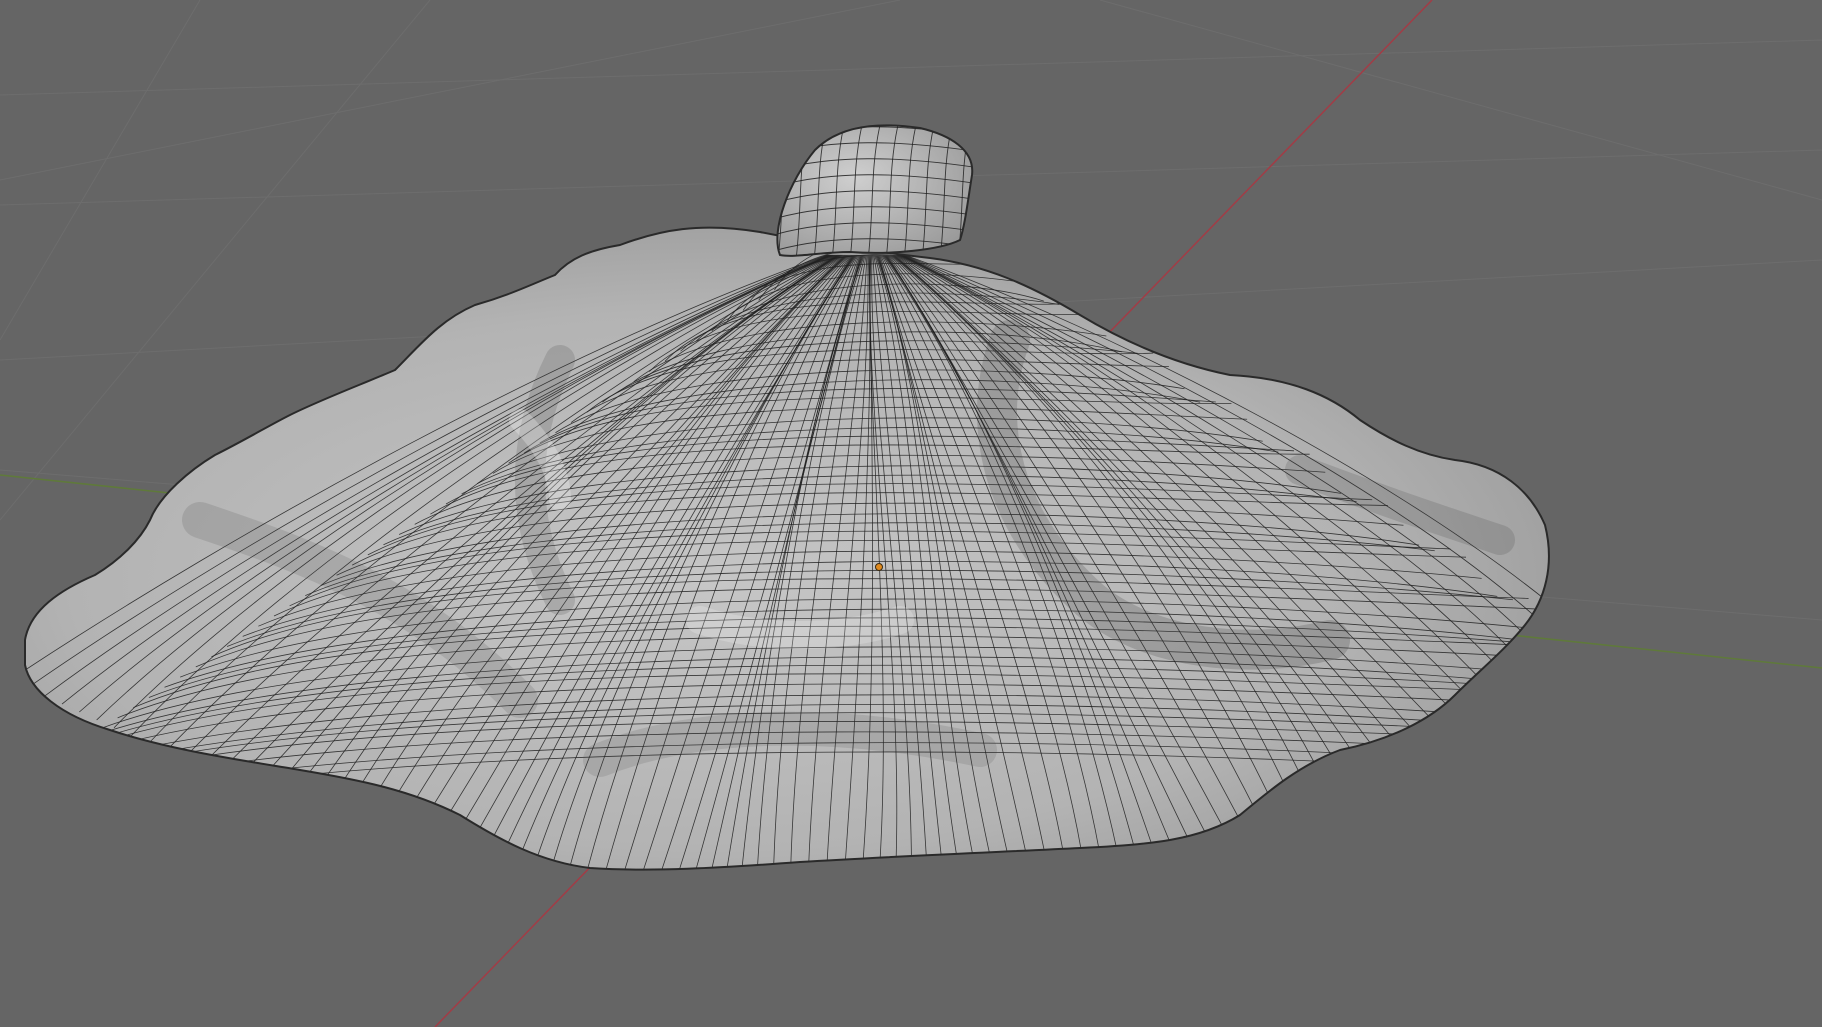 Image resolution: width=1822 pixels, height=1027 pixels. I want to click on surface-highlight, so click(800, 627).